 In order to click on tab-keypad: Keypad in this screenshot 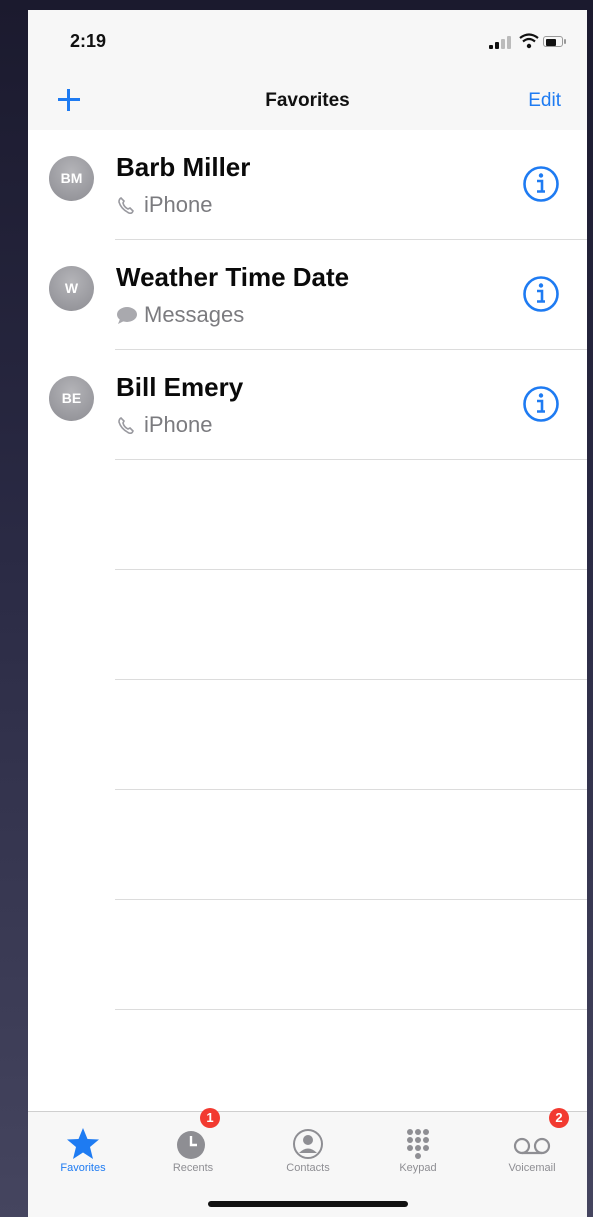, I will do `click(418, 1152)`.